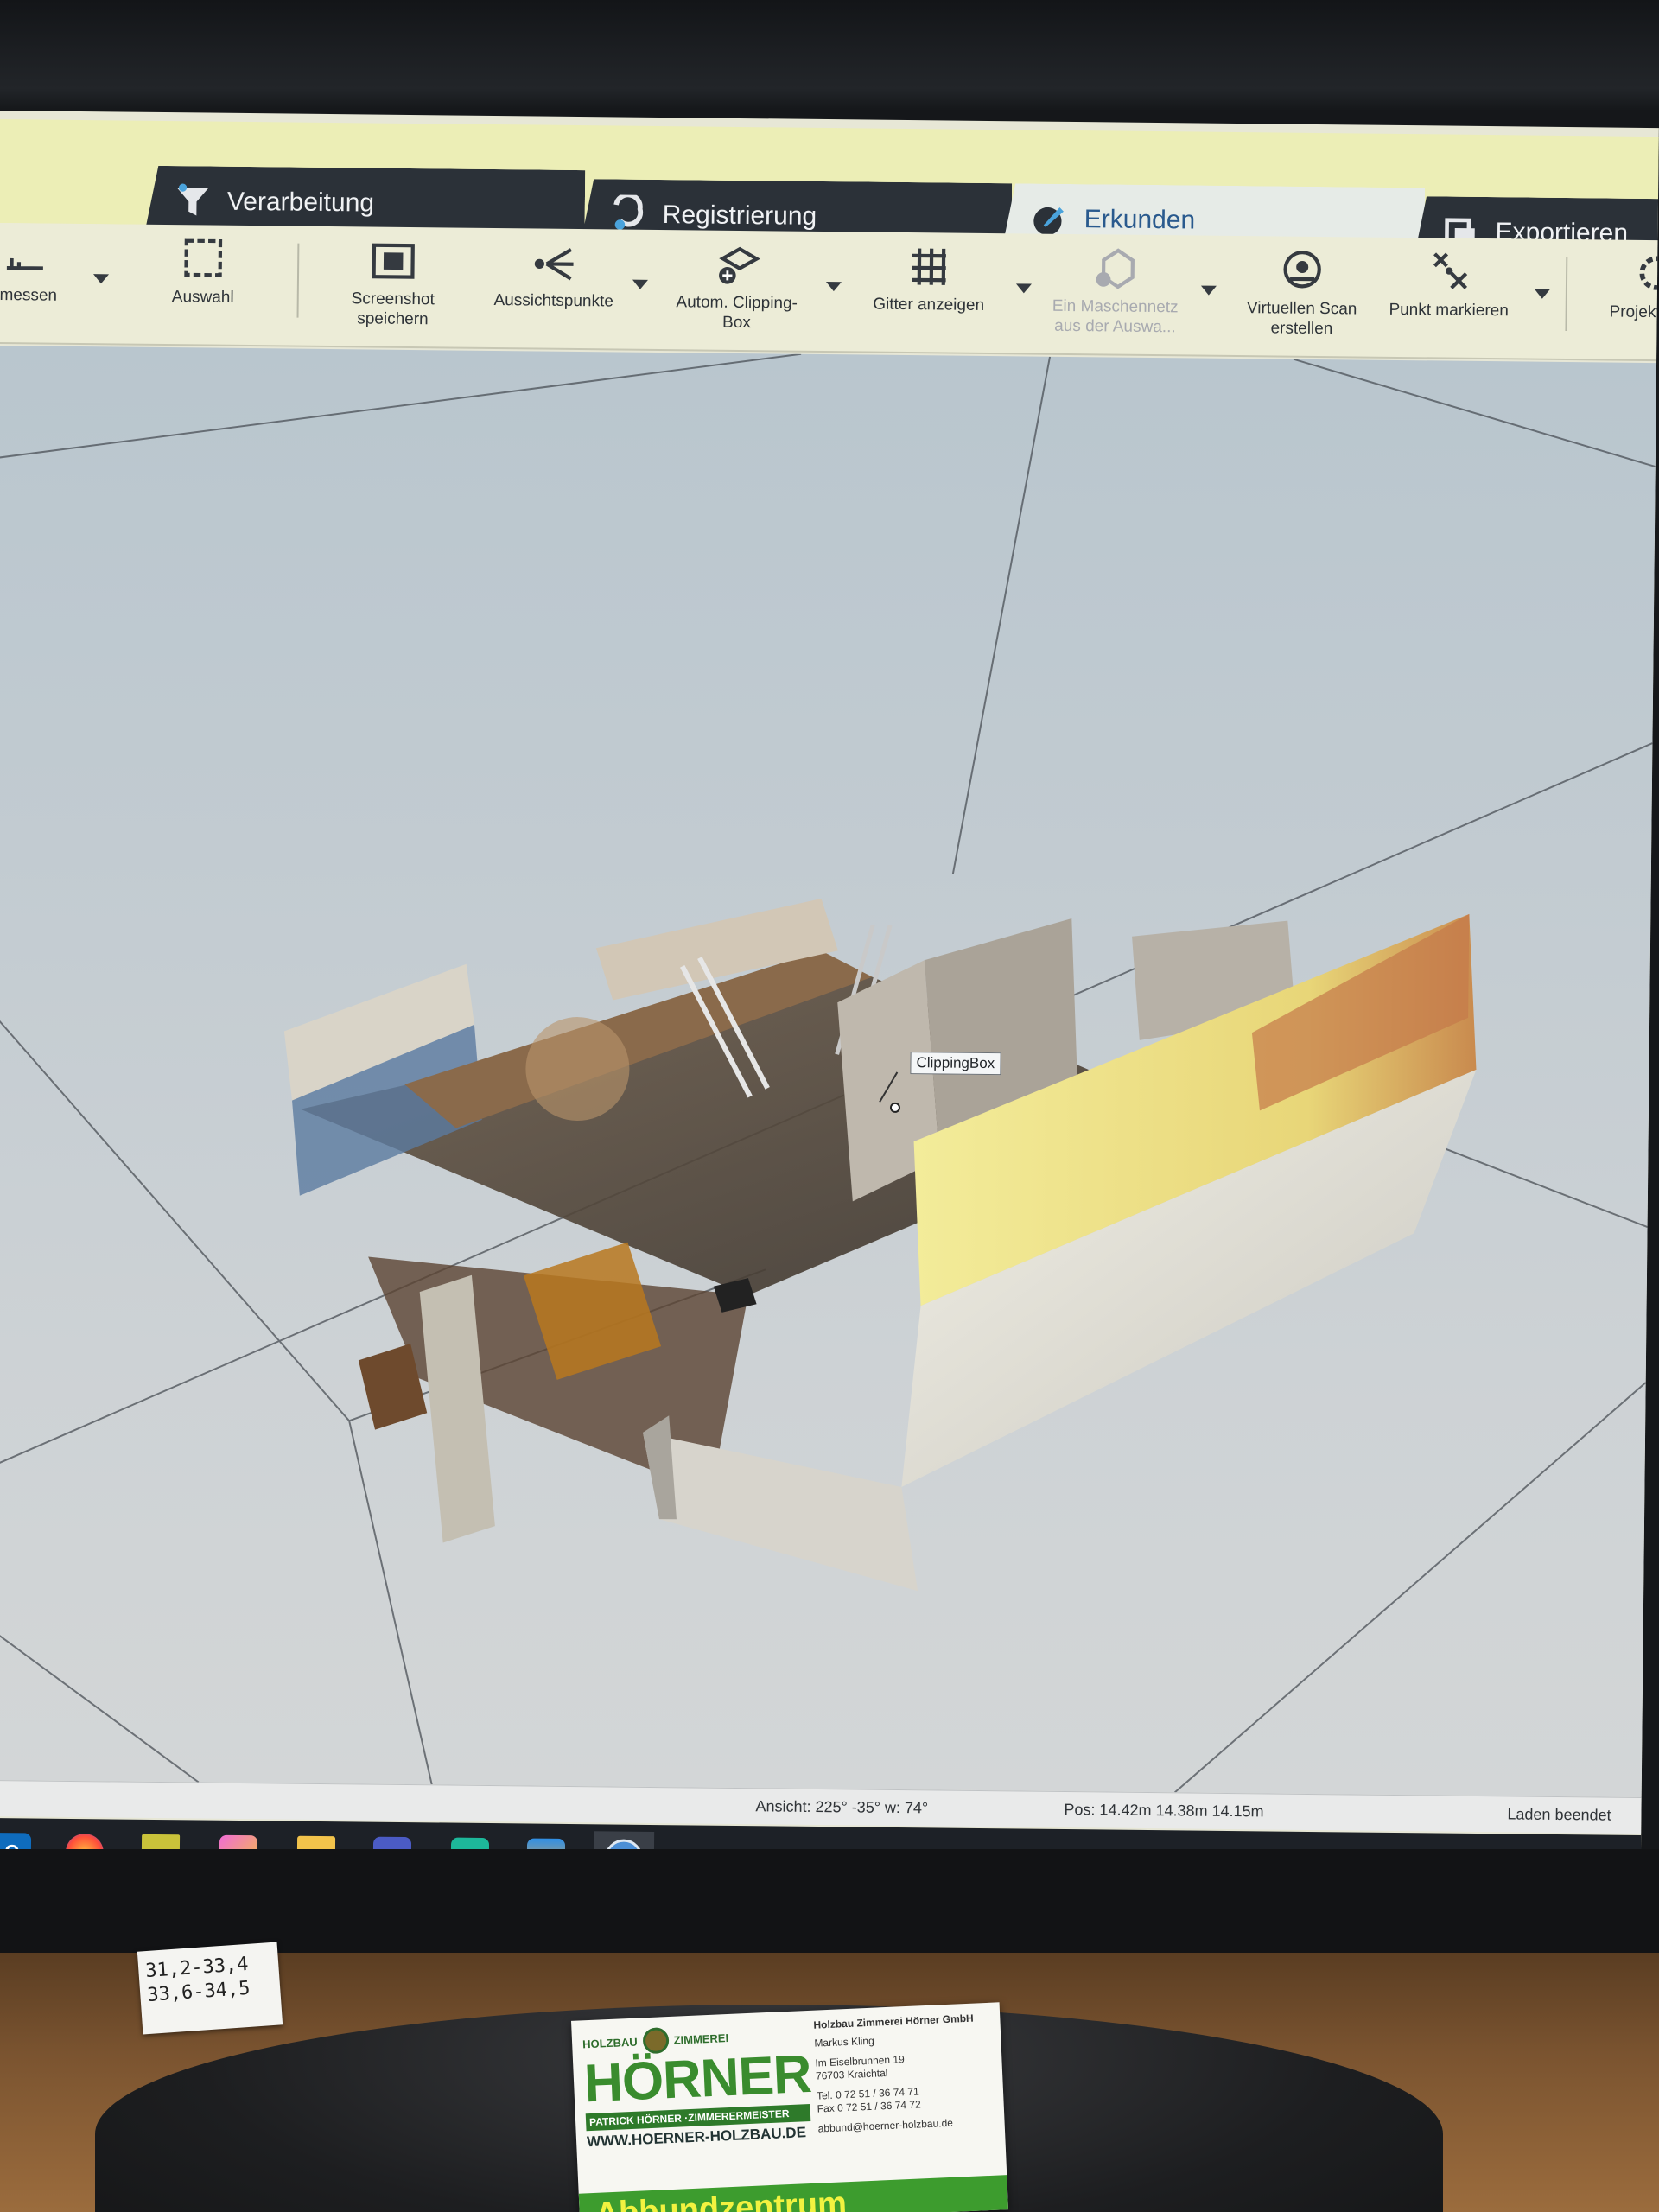 This screenshot has height=2212, width=1659. I want to click on virtual-scan-button: Virtuellen Scan erstellen, so click(1302, 302).